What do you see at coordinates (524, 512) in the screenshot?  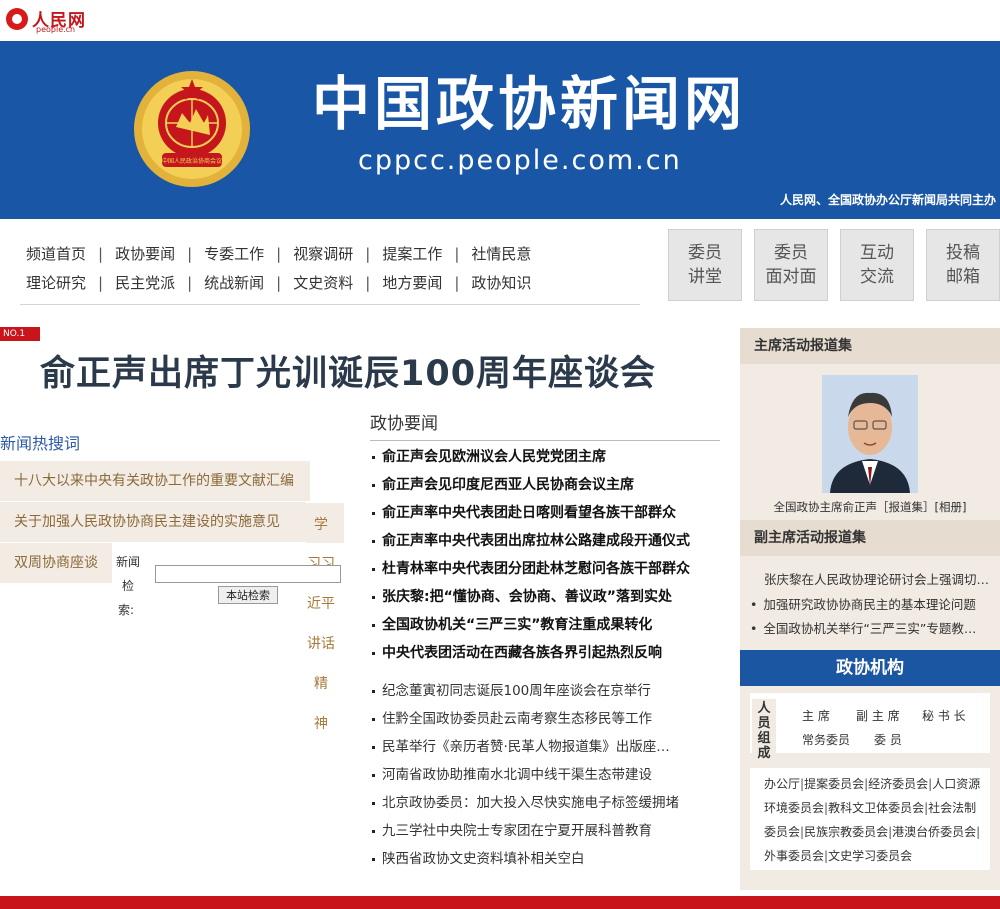 I see `news-item: 俞正声率中央代表团赴日喀则看望各族干部群众` at bounding box center [524, 512].